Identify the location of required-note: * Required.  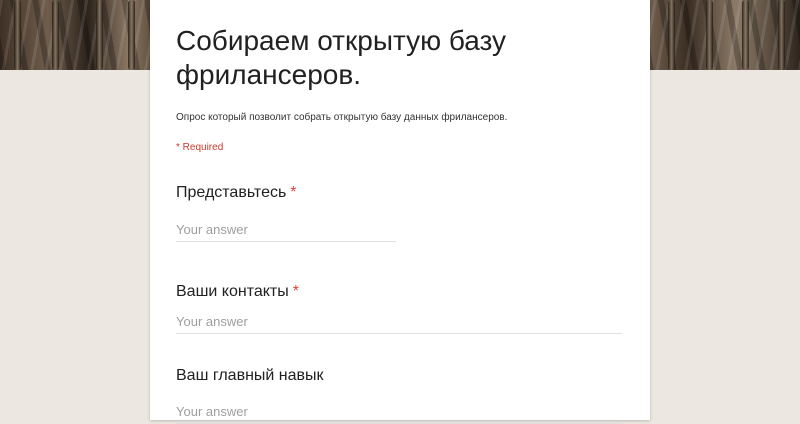
(200, 147).